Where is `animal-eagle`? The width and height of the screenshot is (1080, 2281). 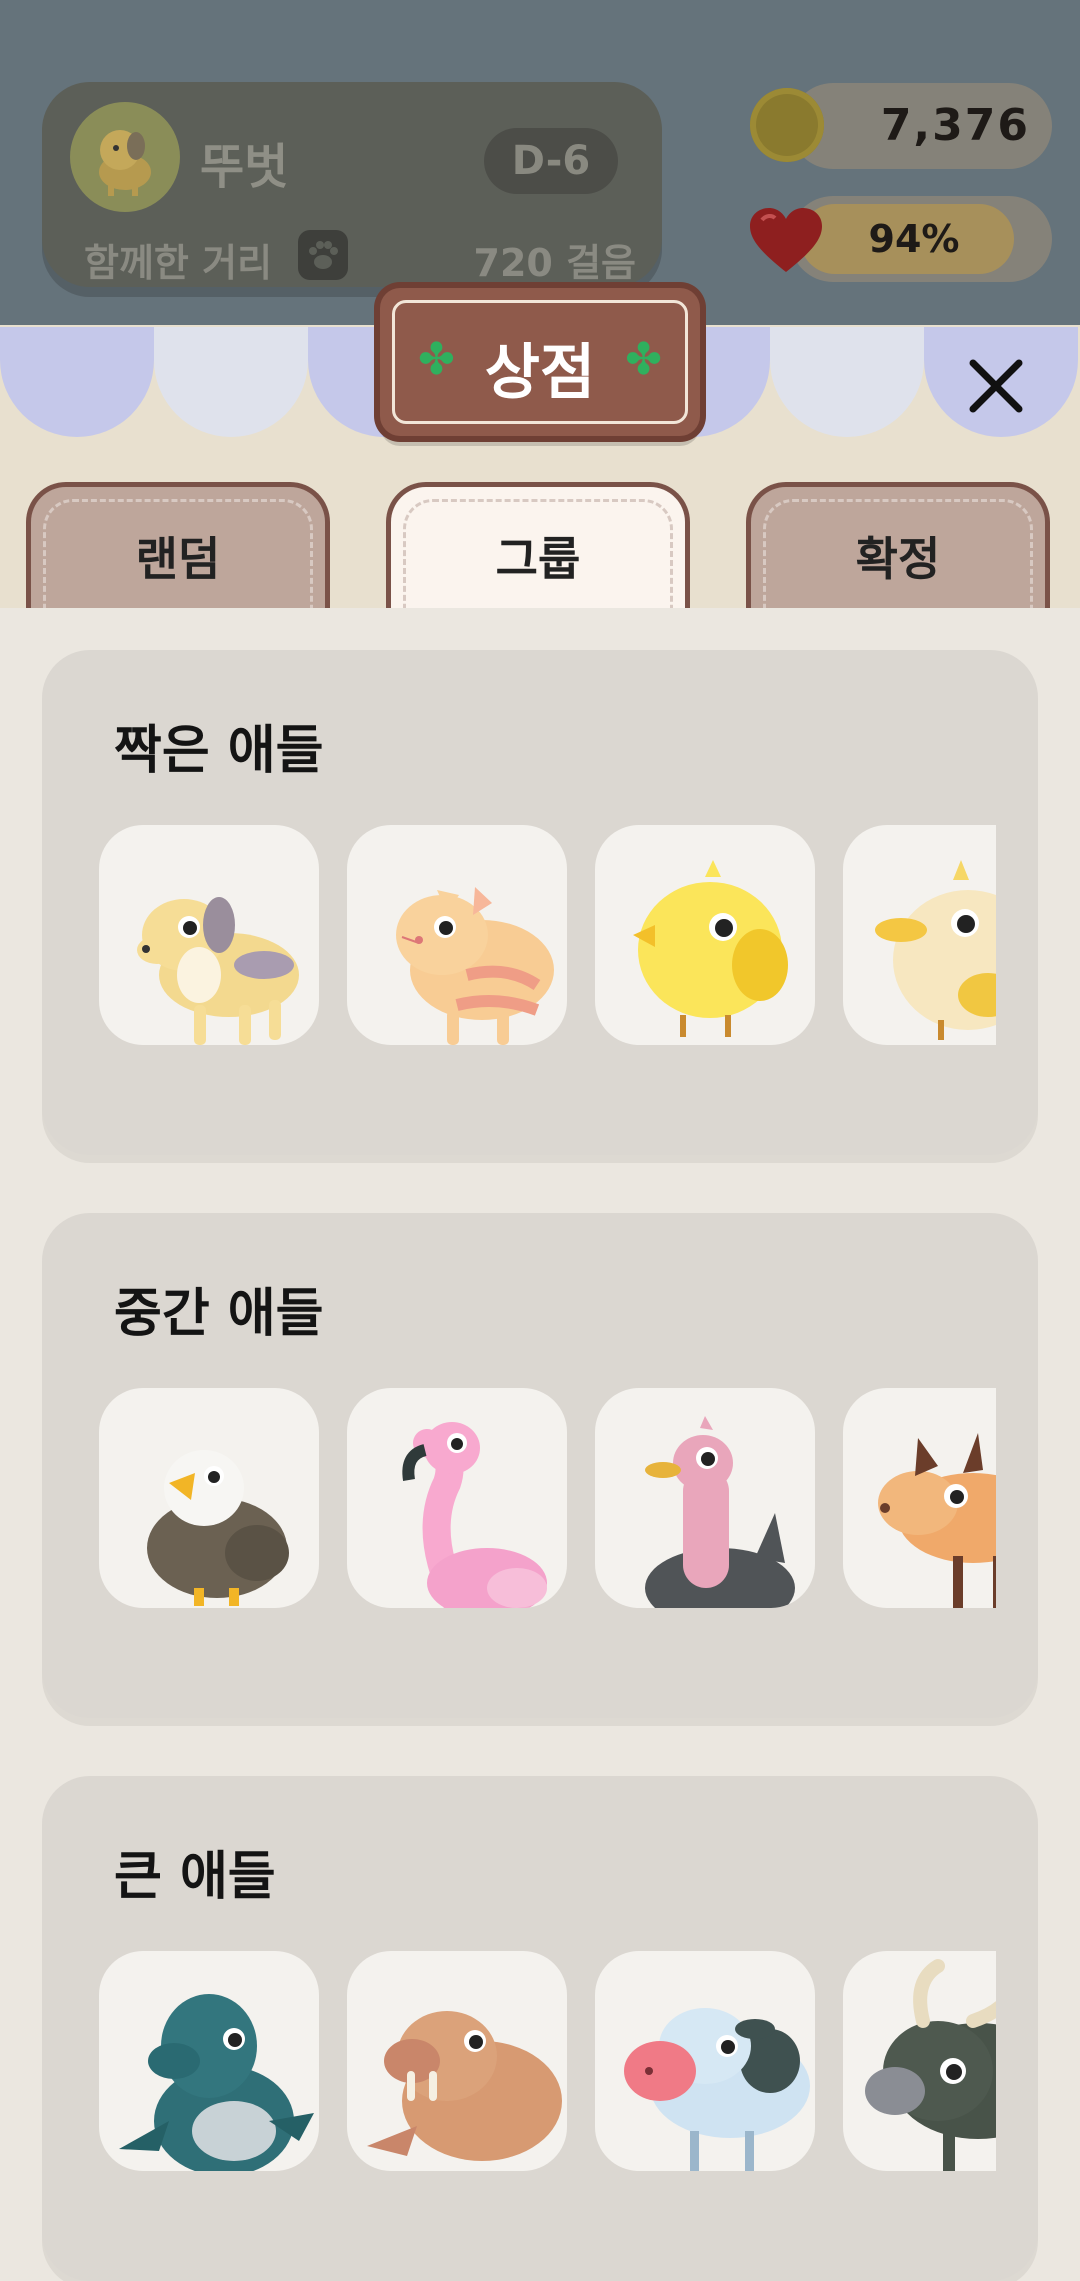 animal-eagle is located at coordinates (209, 1498).